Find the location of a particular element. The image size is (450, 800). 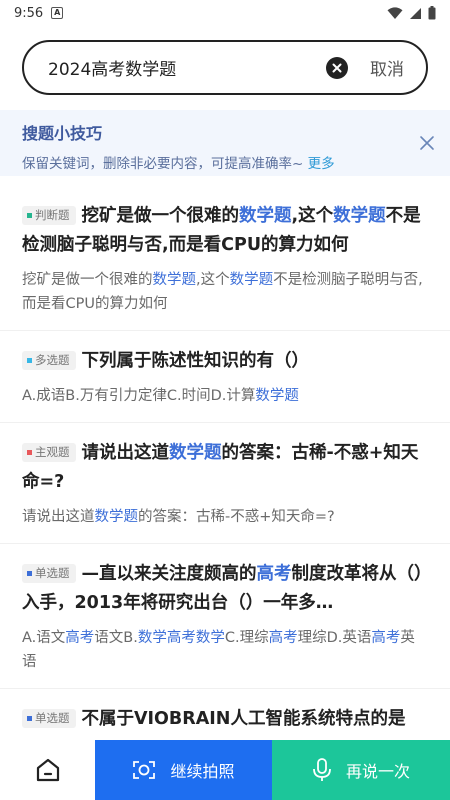

text-segment: 理综D.英语 is located at coordinates (334, 638).